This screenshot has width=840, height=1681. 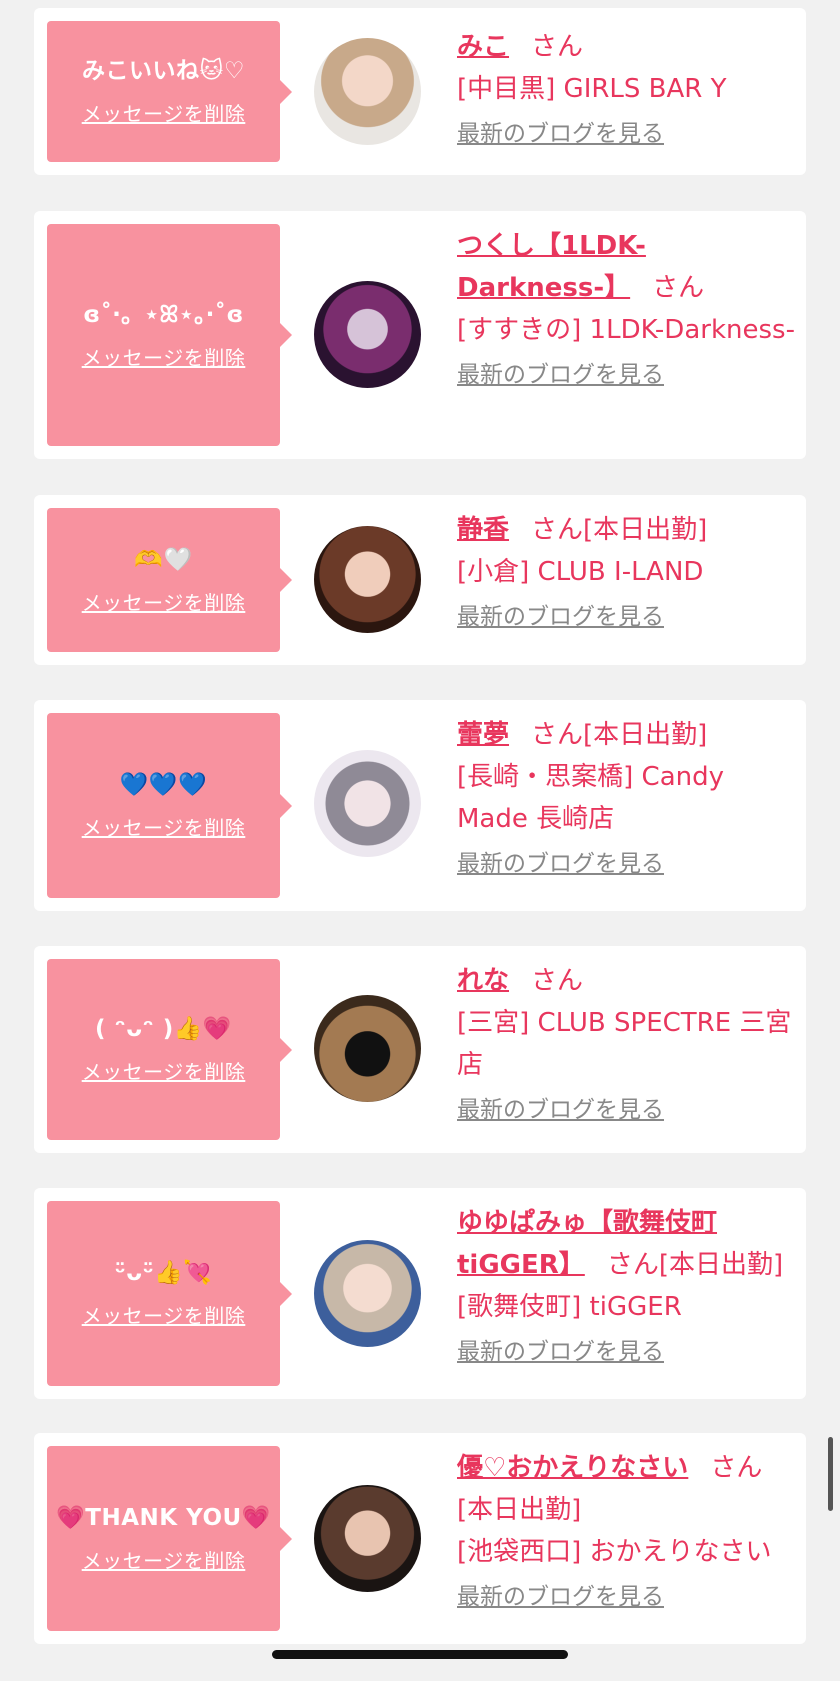 I want to click on shop-name: [小倉] CLUB I-LAND, so click(x=580, y=572).